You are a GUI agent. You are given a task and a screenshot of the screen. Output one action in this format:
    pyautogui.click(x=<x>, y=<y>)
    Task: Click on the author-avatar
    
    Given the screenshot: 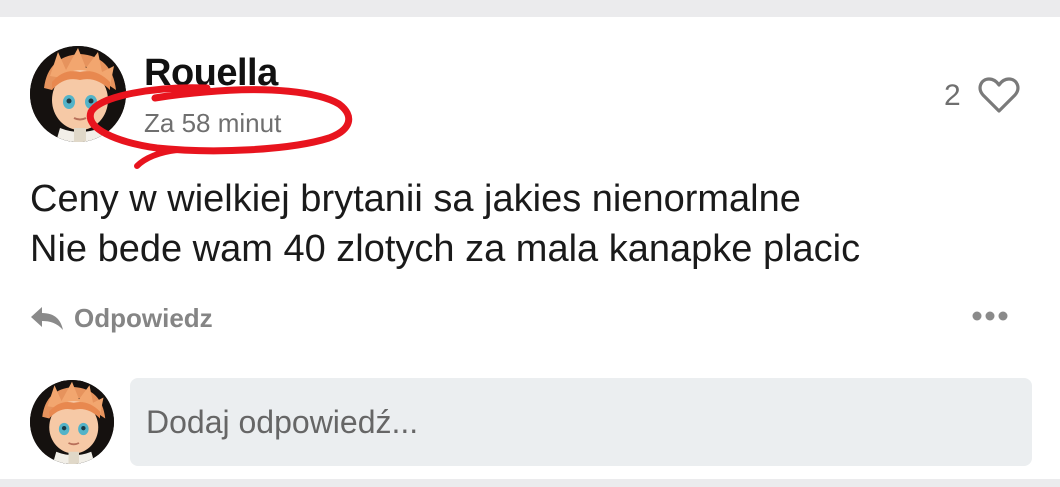 What is the action you would take?
    pyautogui.click(x=78, y=94)
    